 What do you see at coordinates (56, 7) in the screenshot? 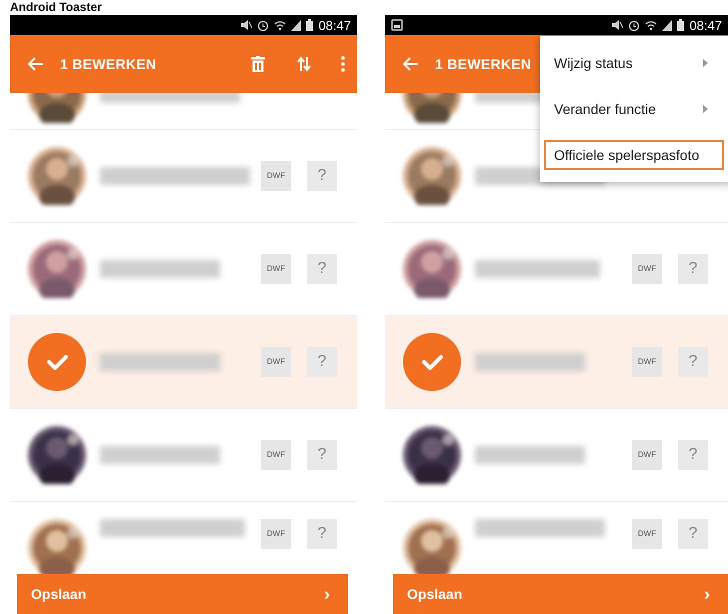
I see `page-title: Android Toaster` at bounding box center [56, 7].